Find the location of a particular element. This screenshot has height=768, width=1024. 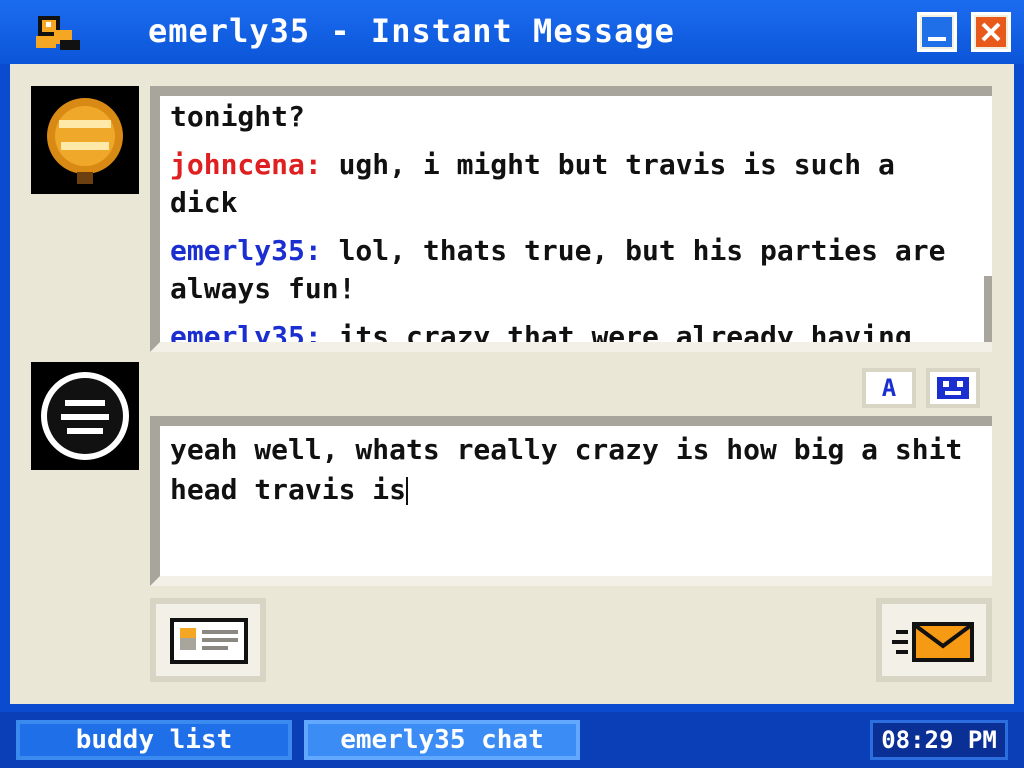

font-button: A is located at coordinates (889, 388).